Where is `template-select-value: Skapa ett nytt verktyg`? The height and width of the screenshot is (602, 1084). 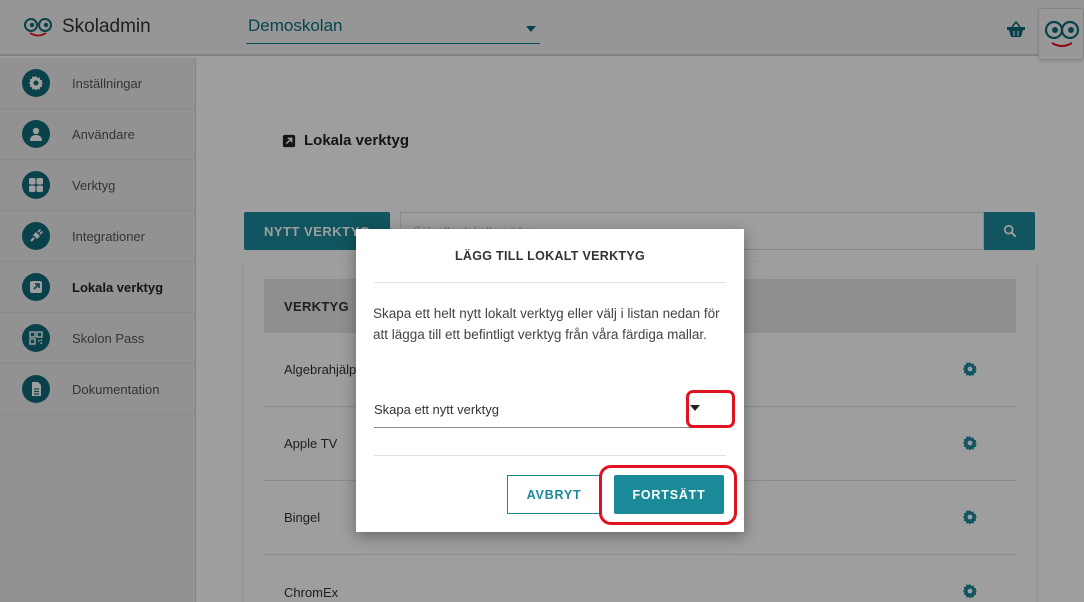
template-select-value: Skapa ett nytt verktyg is located at coordinates (437, 409).